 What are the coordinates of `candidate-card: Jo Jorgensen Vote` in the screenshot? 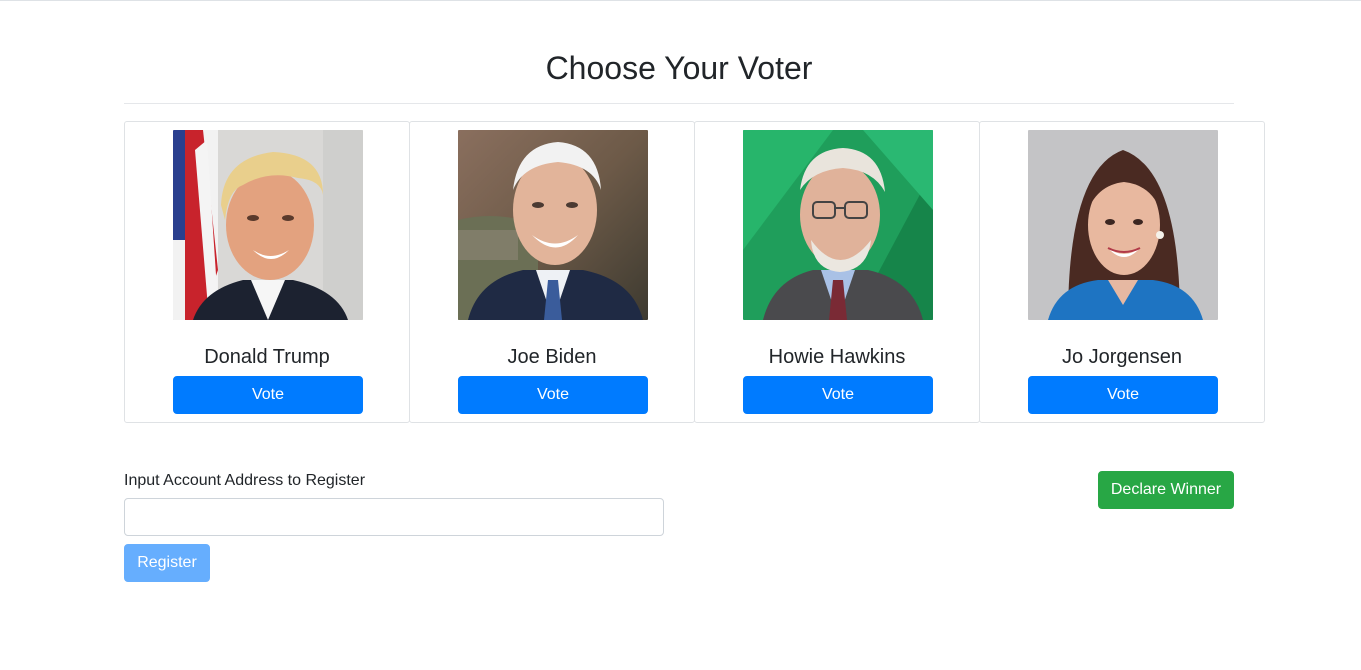 It's located at (1122, 272).